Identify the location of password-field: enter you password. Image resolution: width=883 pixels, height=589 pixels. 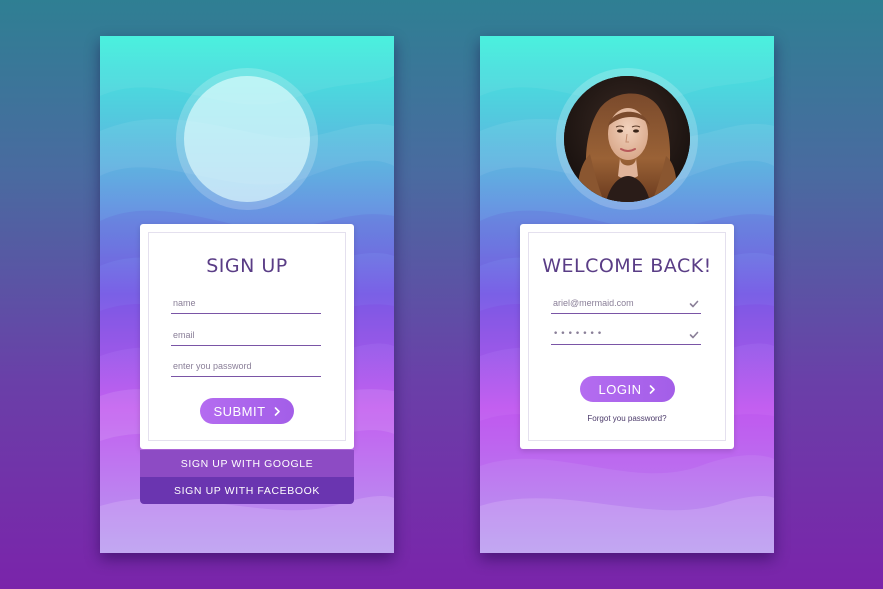
(246, 368).